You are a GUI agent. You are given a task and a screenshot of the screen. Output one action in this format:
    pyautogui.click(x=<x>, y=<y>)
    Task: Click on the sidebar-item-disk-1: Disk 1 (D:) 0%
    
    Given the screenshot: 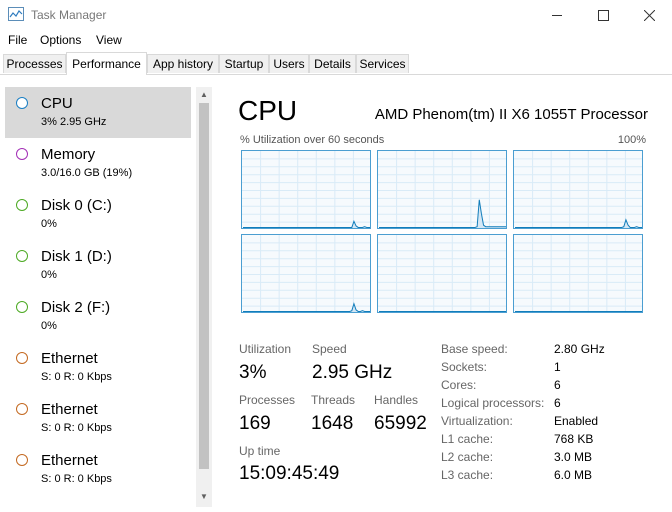 What is the action you would take?
    pyautogui.click(x=98, y=265)
    